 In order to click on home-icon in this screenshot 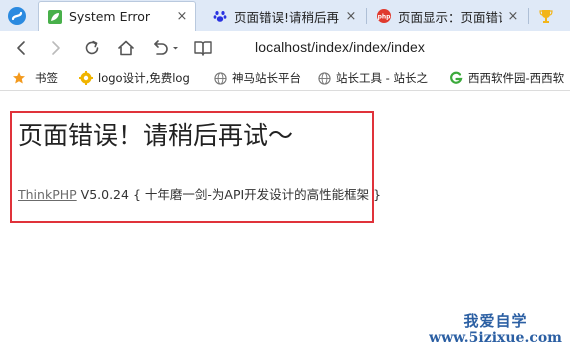, I will do `click(126, 48)`.